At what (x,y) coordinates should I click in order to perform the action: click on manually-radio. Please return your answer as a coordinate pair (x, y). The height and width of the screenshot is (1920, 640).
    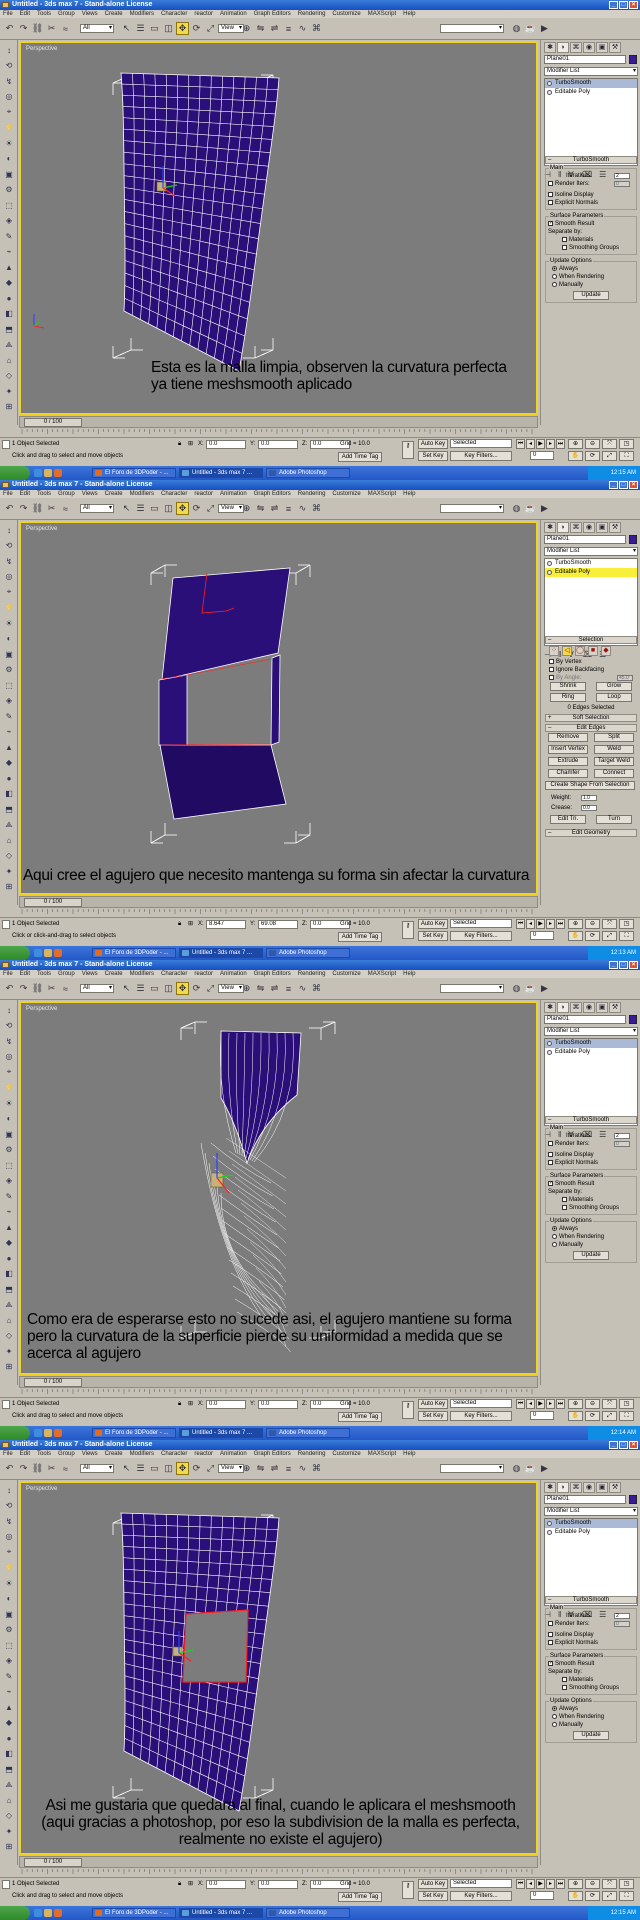
    Looking at the image, I should click on (554, 1244).